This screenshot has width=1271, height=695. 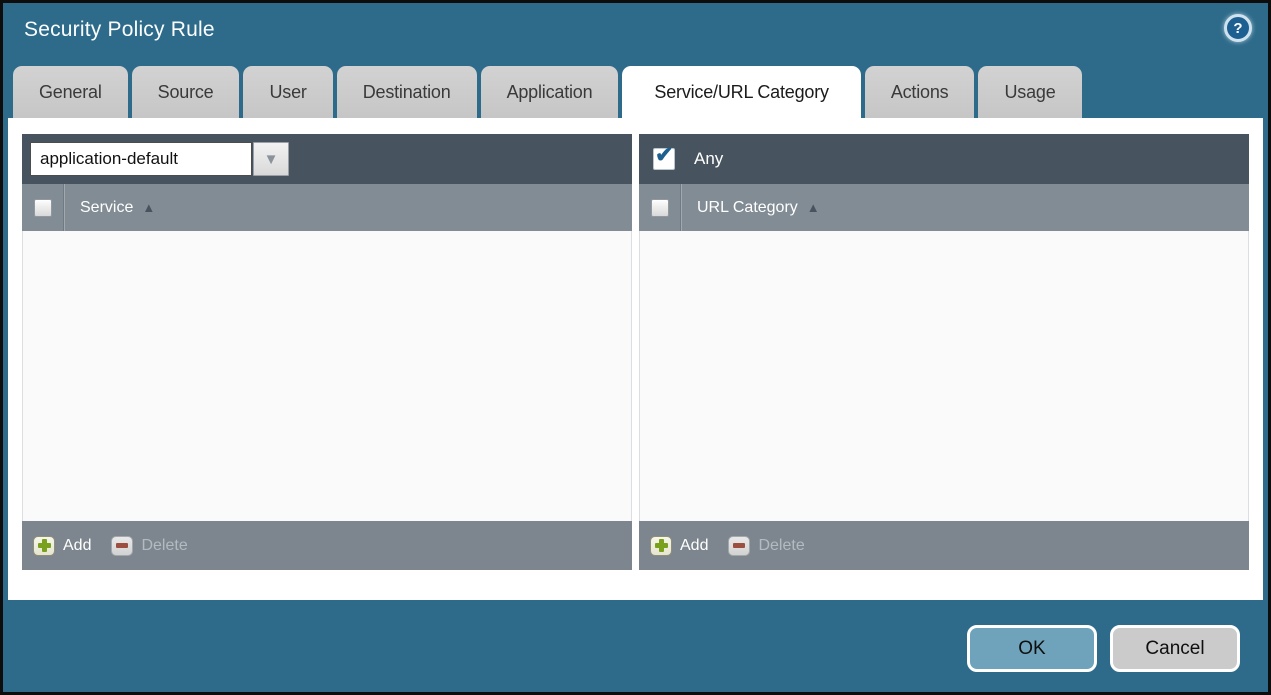 I want to click on tab-general: General, so click(x=70, y=92).